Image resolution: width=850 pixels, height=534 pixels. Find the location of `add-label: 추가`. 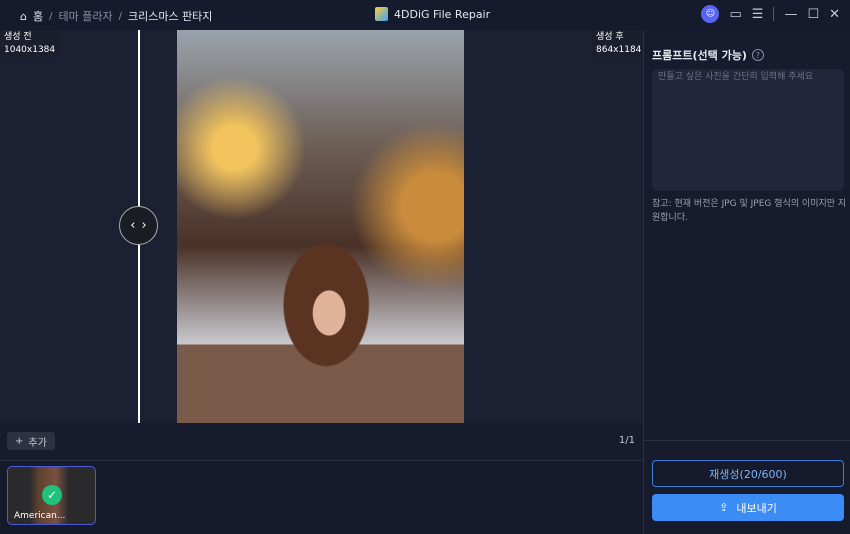

add-label: 추가 is located at coordinates (37, 443).